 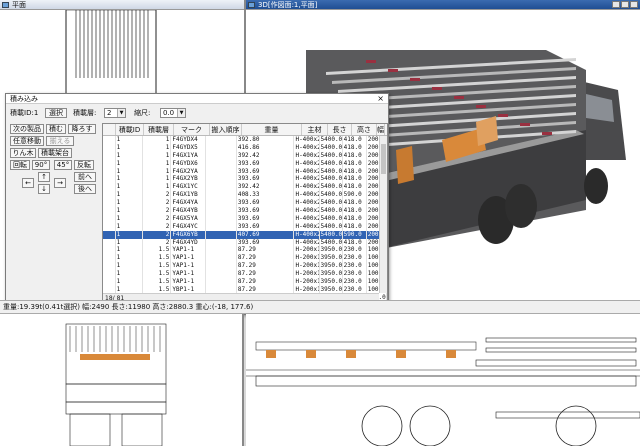 What do you see at coordinates (60, 141) in the screenshot?
I see `align-button: 揃える` at bounding box center [60, 141].